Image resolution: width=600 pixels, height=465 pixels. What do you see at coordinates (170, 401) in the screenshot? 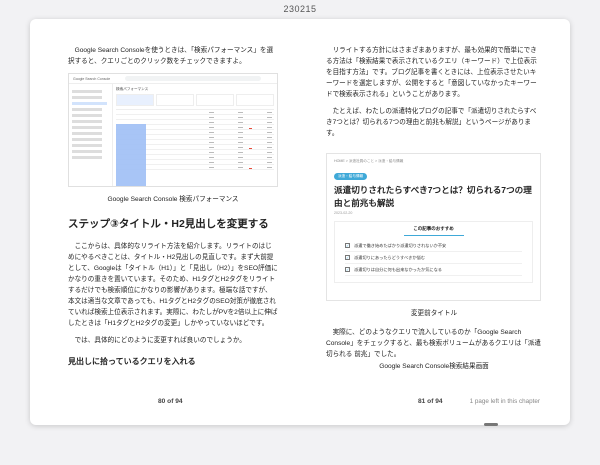
I see `left-page-number: 80 of 94` at bounding box center [170, 401].